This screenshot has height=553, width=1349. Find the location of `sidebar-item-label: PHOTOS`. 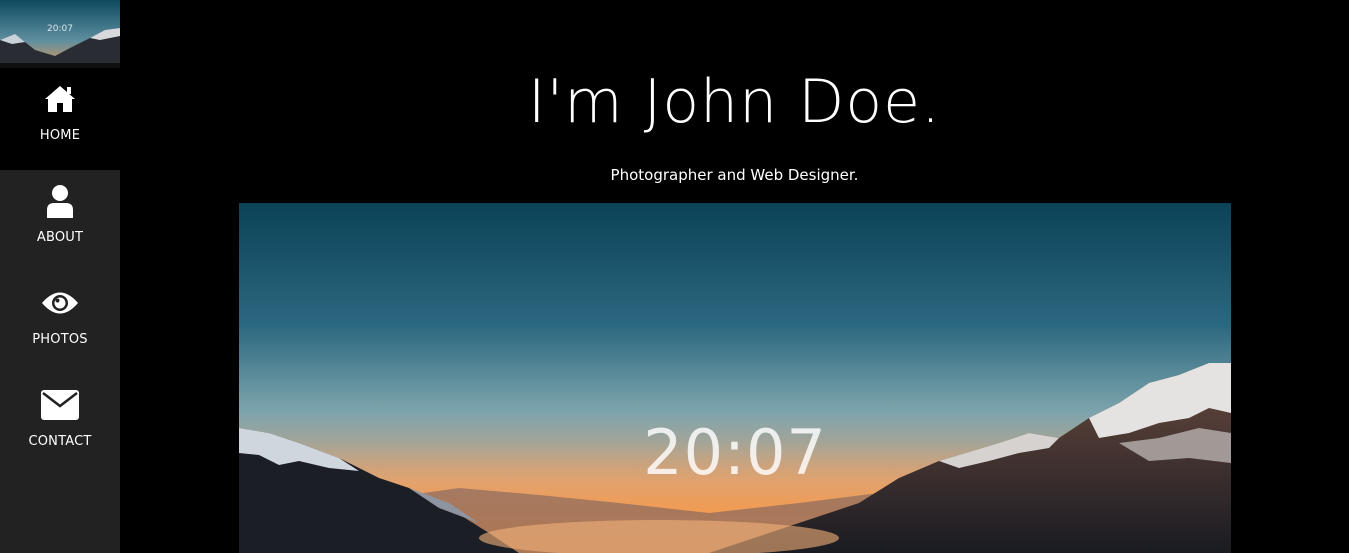

sidebar-item-label: PHOTOS is located at coordinates (60, 339).